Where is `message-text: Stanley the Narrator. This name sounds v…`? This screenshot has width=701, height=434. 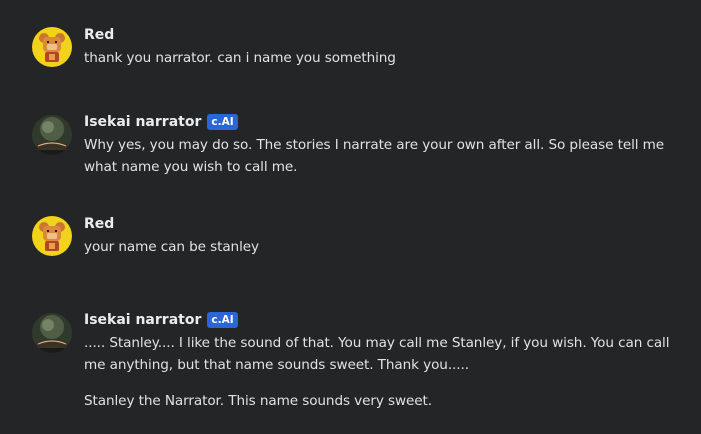
message-text: Stanley the Narrator. This name sounds v… is located at coordinates (258, 401).